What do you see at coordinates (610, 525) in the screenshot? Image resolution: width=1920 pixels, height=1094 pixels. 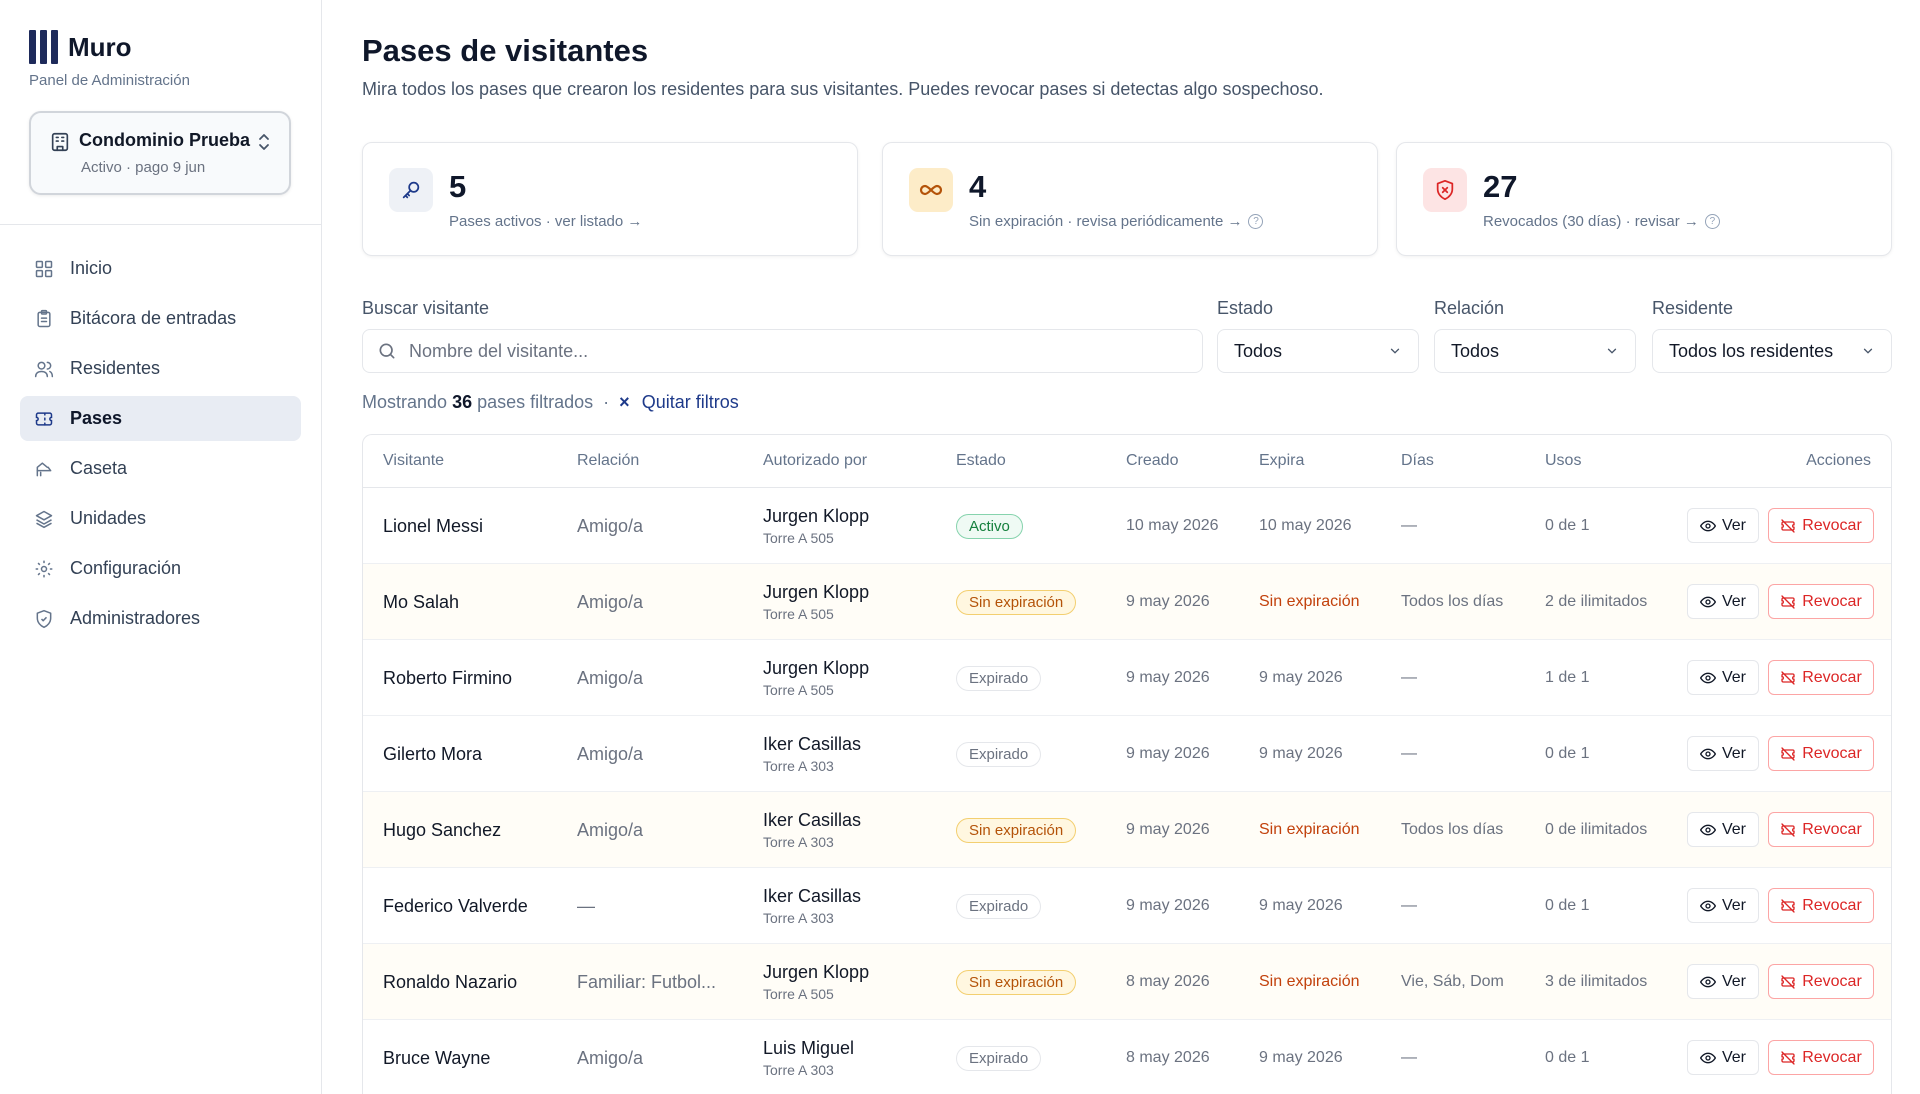 I see `visitor-relation: Amigo/a` at bounding box center [610, 525].